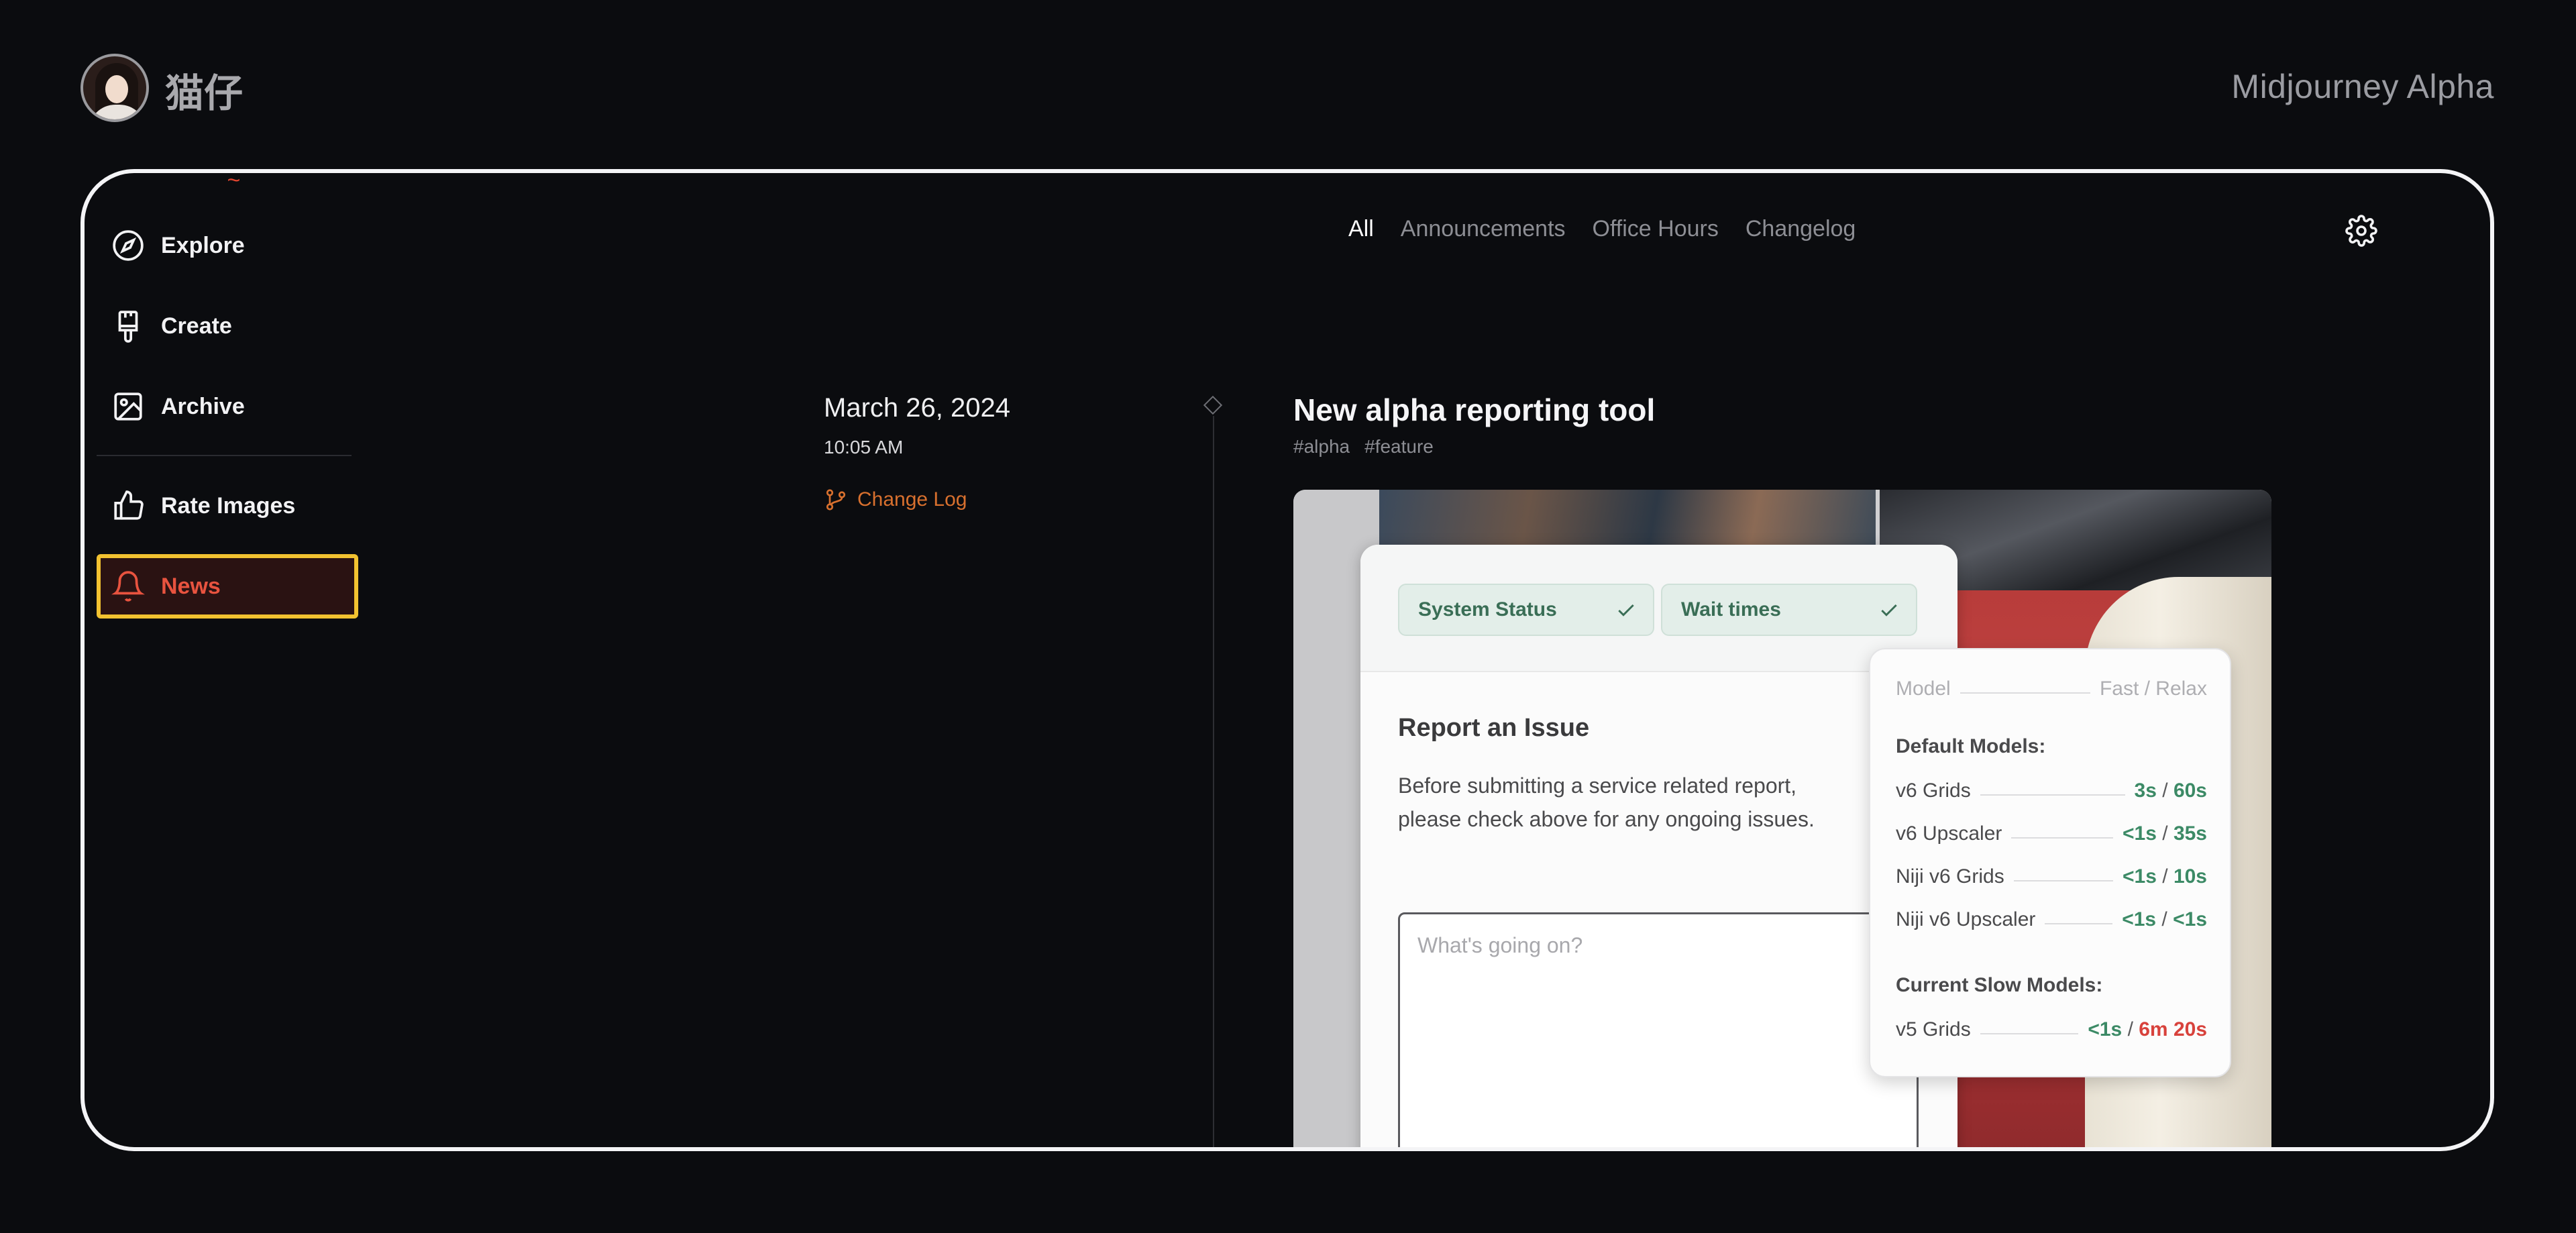 The height and width of the screenshot is (1233, 2576). Describe the element at coordinates (1483, 229) in the screenshot. I see `tab-announcements: Announcements` at that location.